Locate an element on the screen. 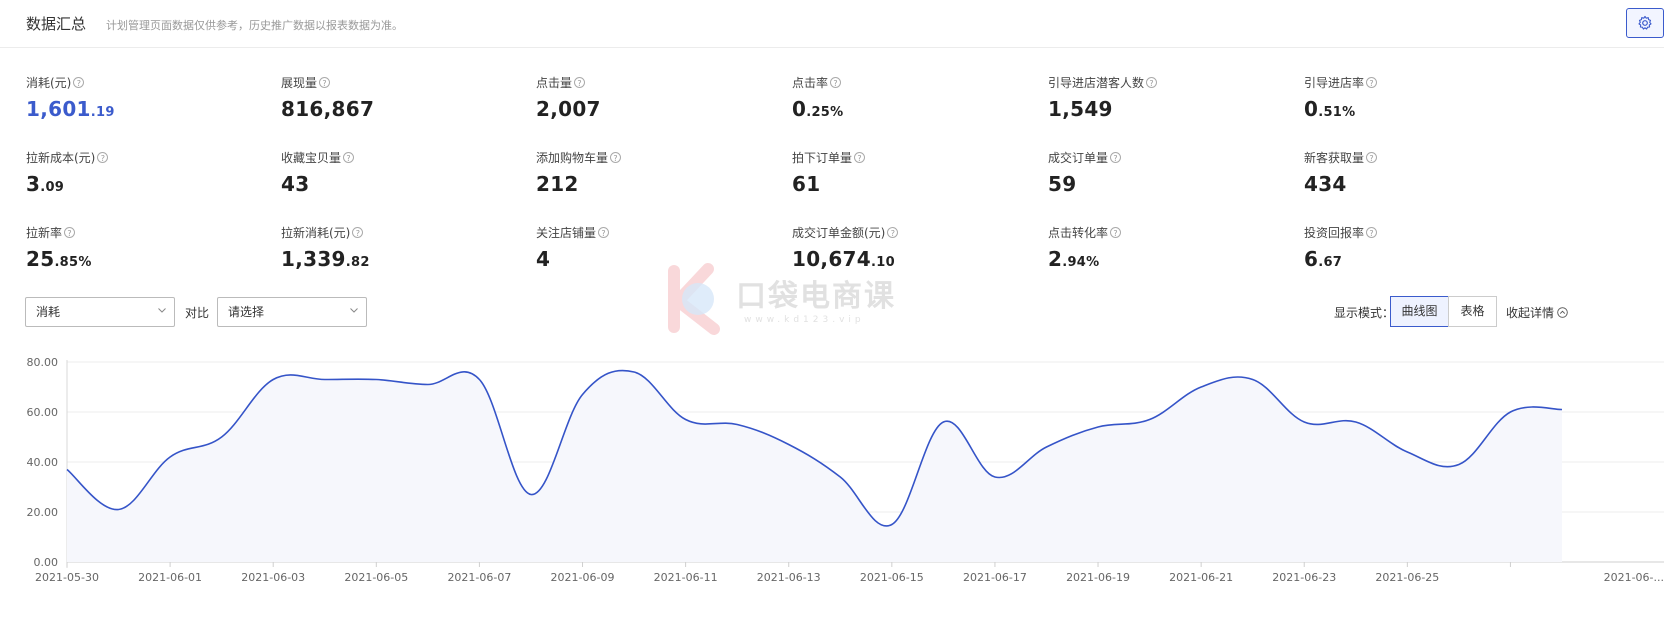 The image size is (1664, 636). metric-label: 展现量? is located at coordinates (406, 82).